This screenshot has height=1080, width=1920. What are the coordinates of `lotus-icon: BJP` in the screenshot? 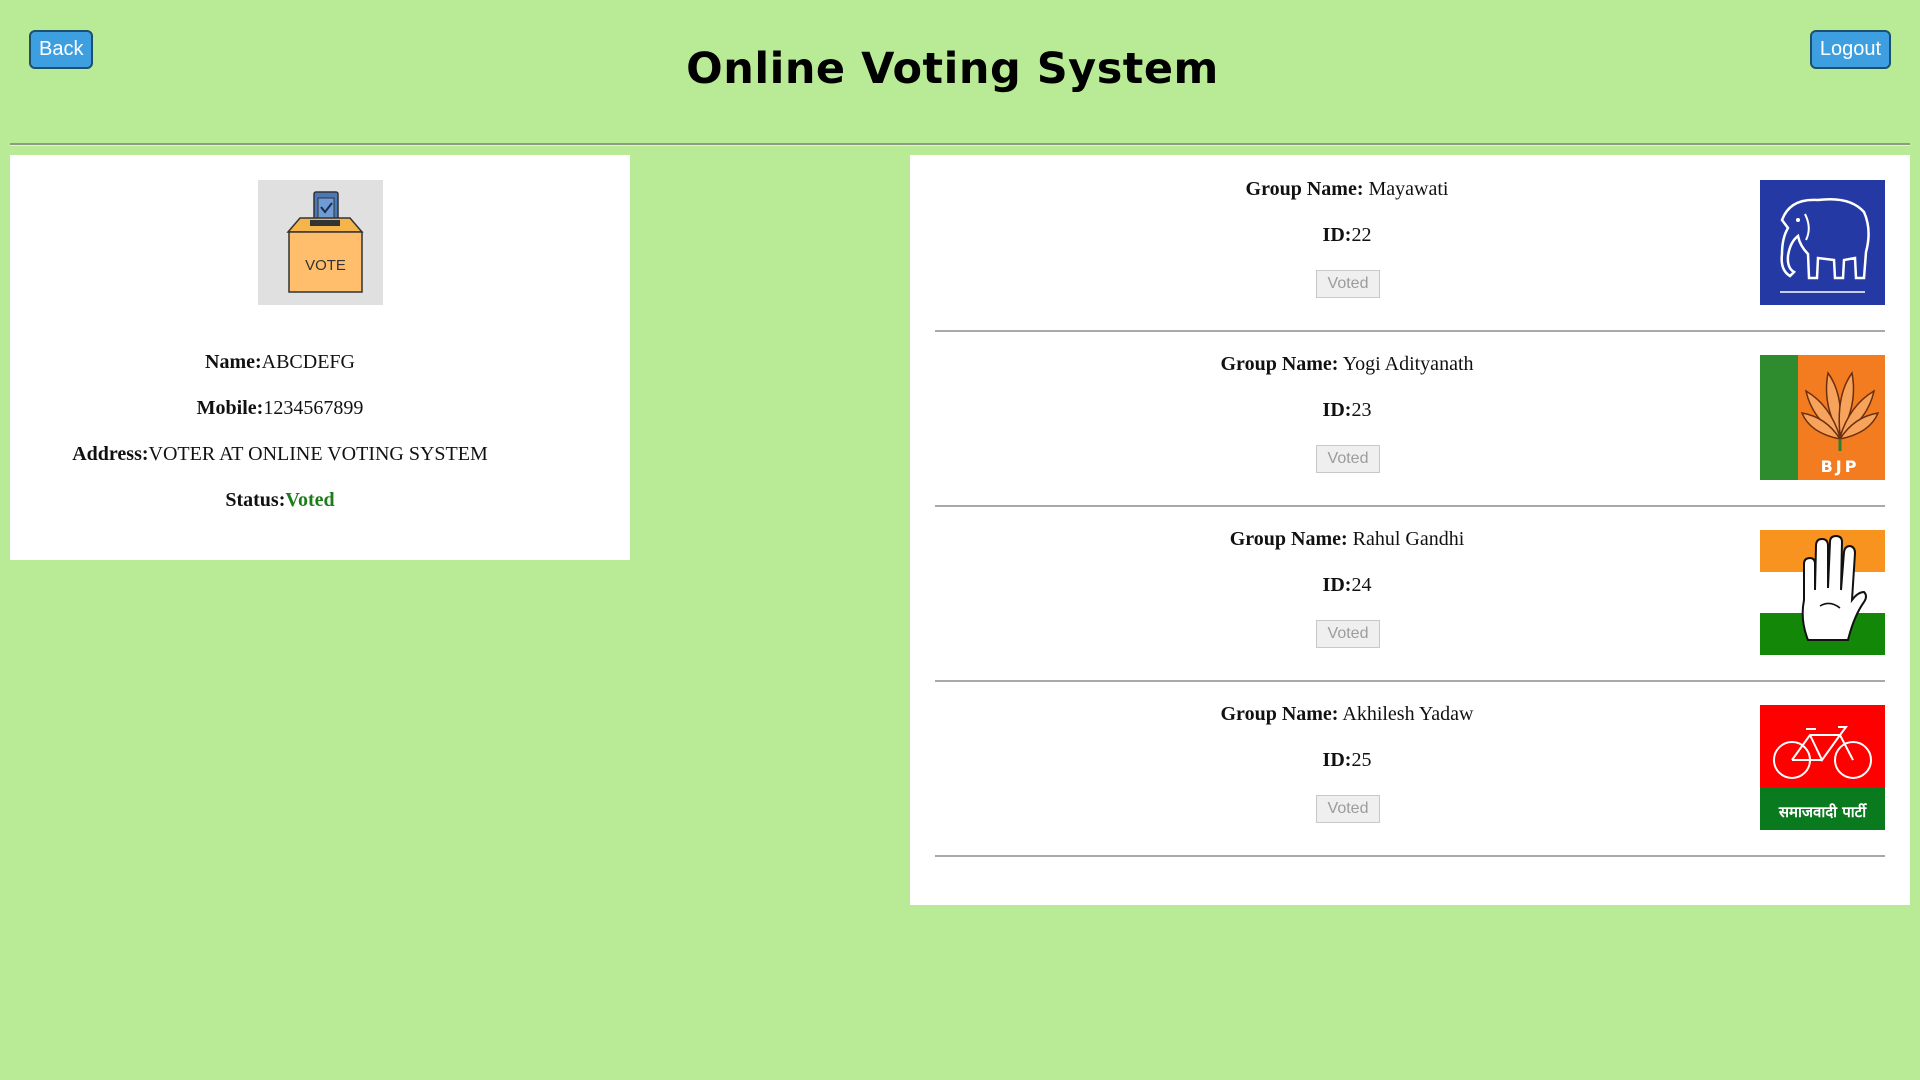 It's located at (1822, 417).